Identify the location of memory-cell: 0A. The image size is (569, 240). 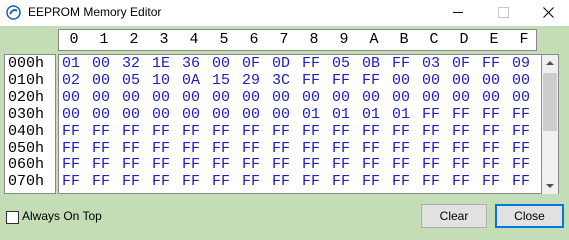
(197, 80).